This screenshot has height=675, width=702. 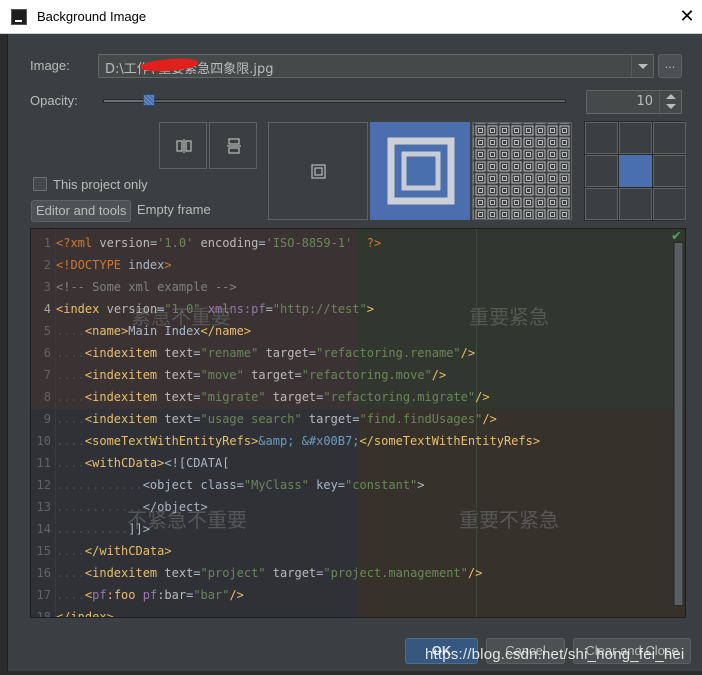 I want to click on tab-editor-and-tools: Editor and tools, so click(x=81, y=211).